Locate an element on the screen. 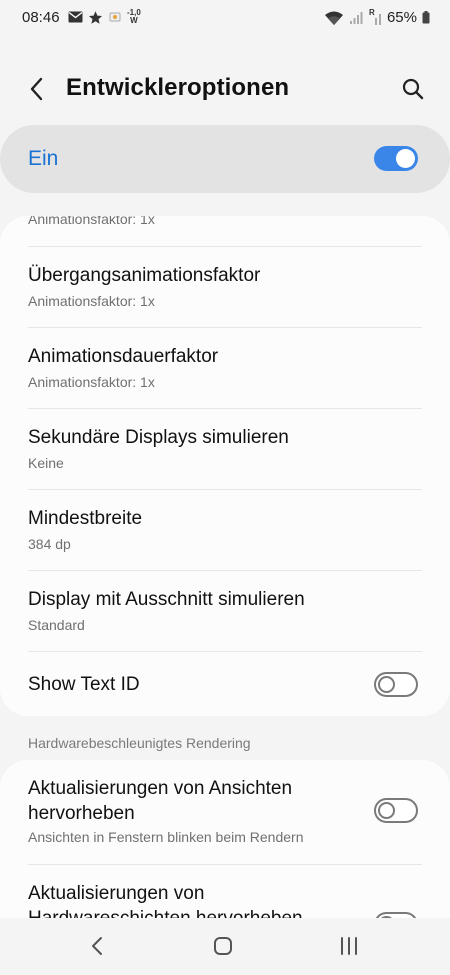 The width and height of the screenshot is (450, 975). show-text-id-toggle is located at coordinates (396, 684).